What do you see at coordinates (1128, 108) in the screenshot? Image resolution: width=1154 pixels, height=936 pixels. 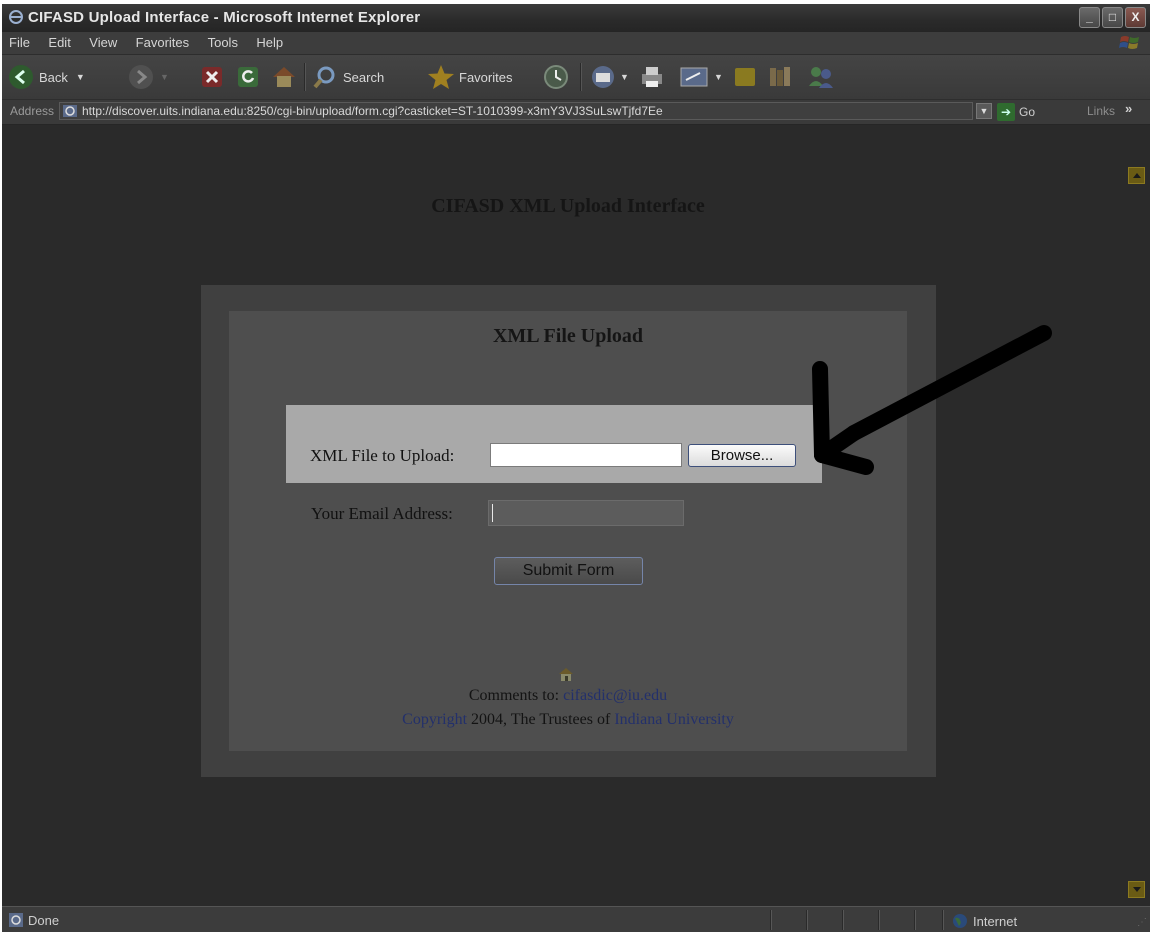 I see `links-chevron-icon: »` at bounding box center [1128, 108].